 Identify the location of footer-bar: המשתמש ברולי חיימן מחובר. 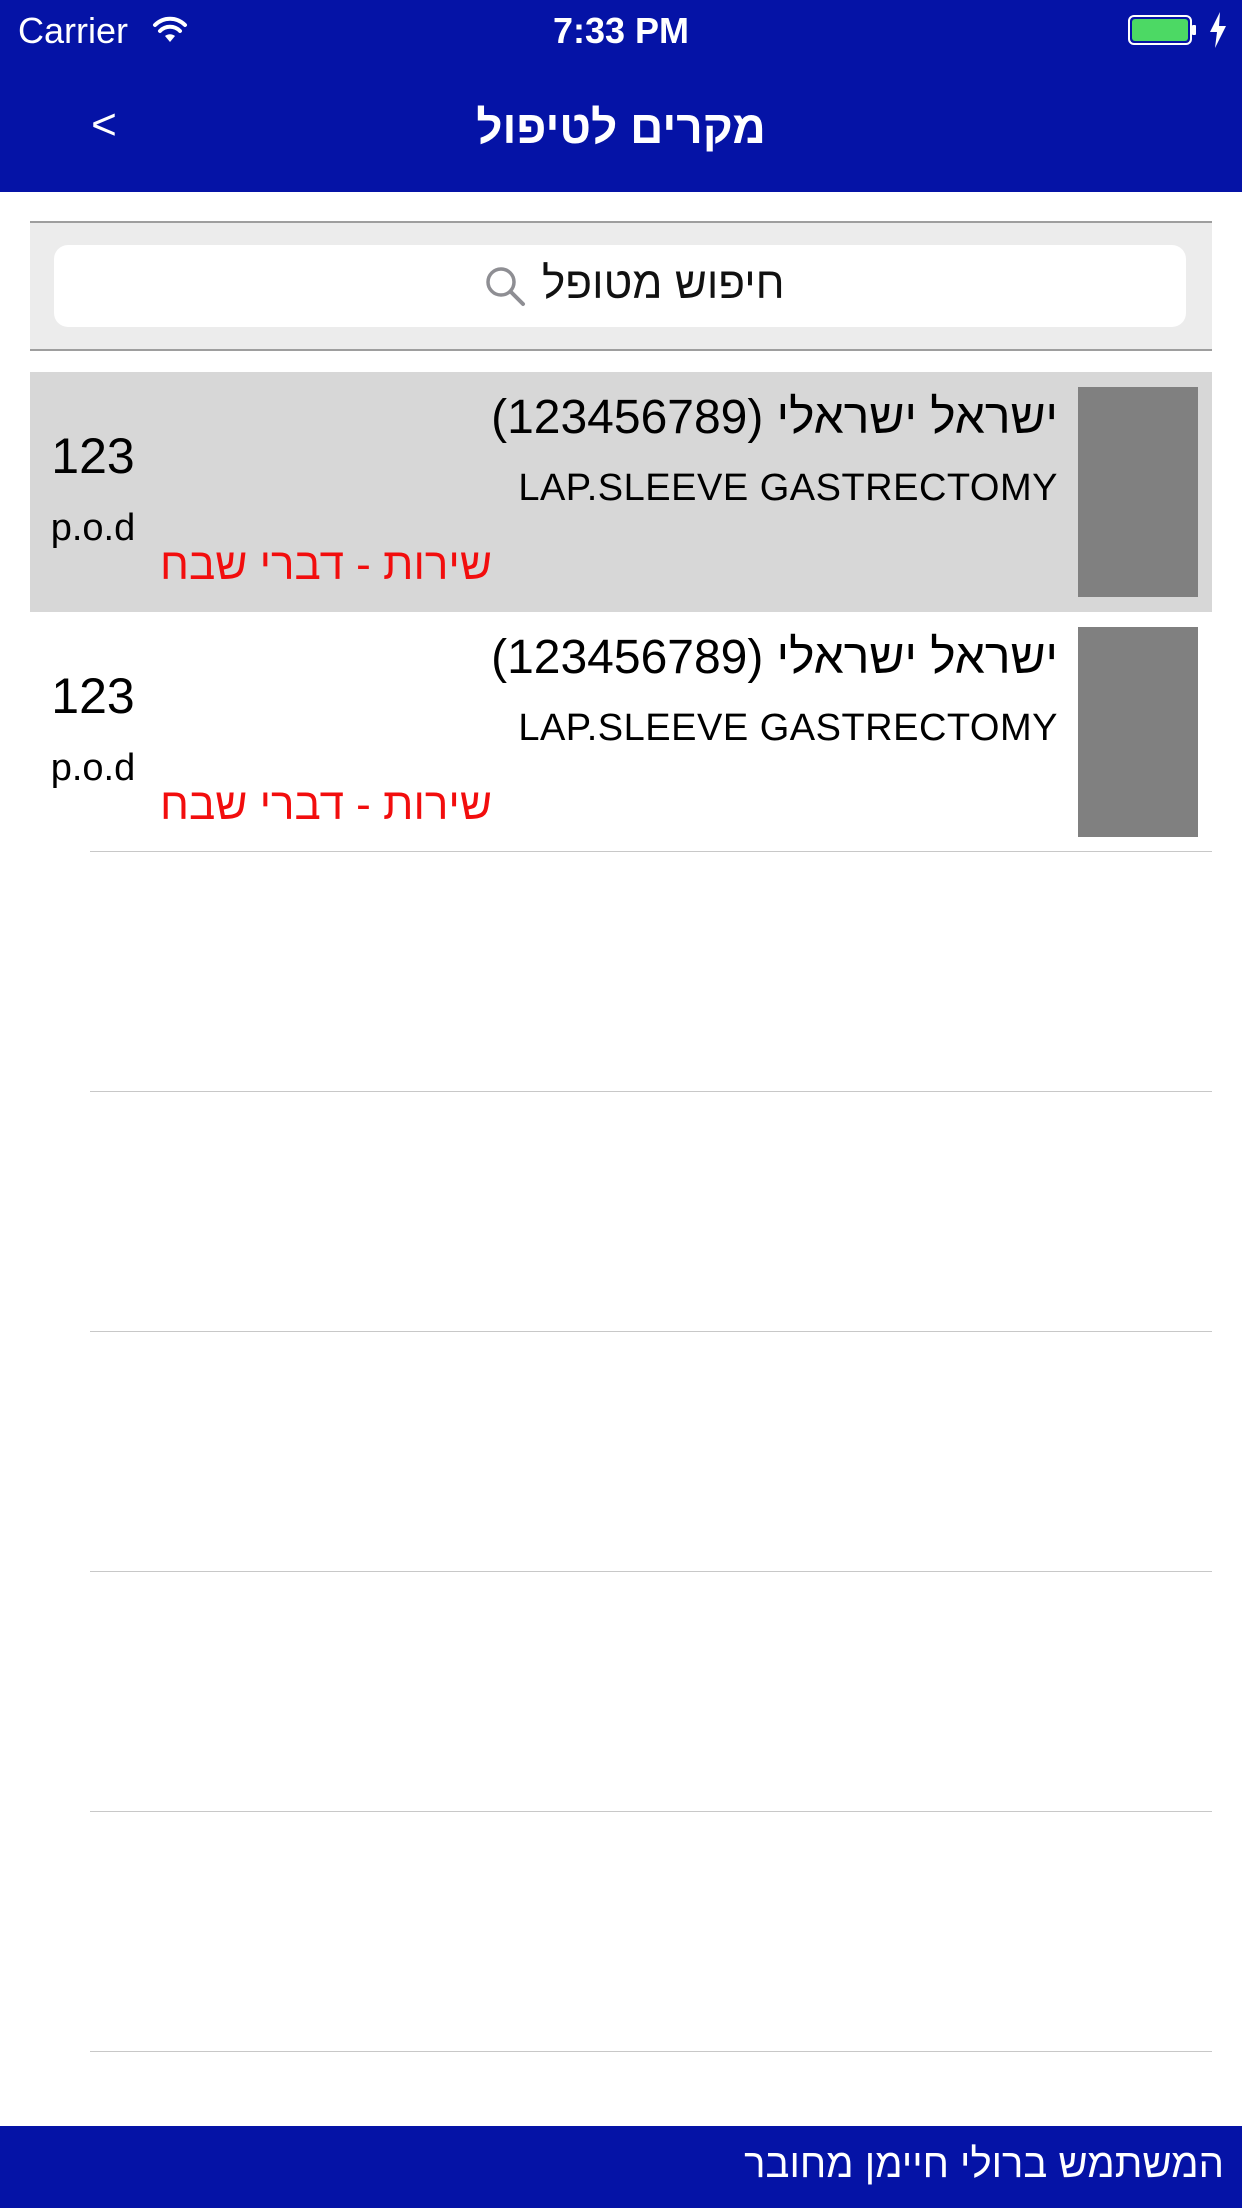
(621, 2167).